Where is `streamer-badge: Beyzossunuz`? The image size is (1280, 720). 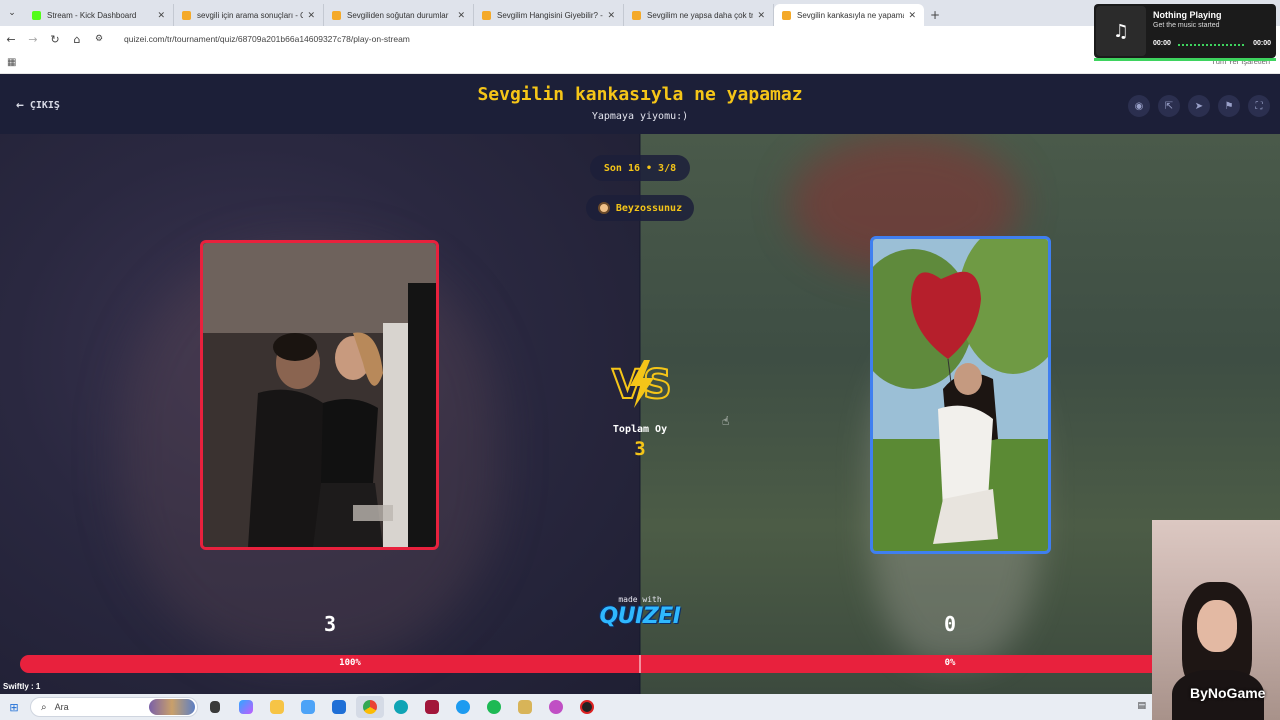 streamer-badge: Beyzossunuz is located at coordinates (640, 208).